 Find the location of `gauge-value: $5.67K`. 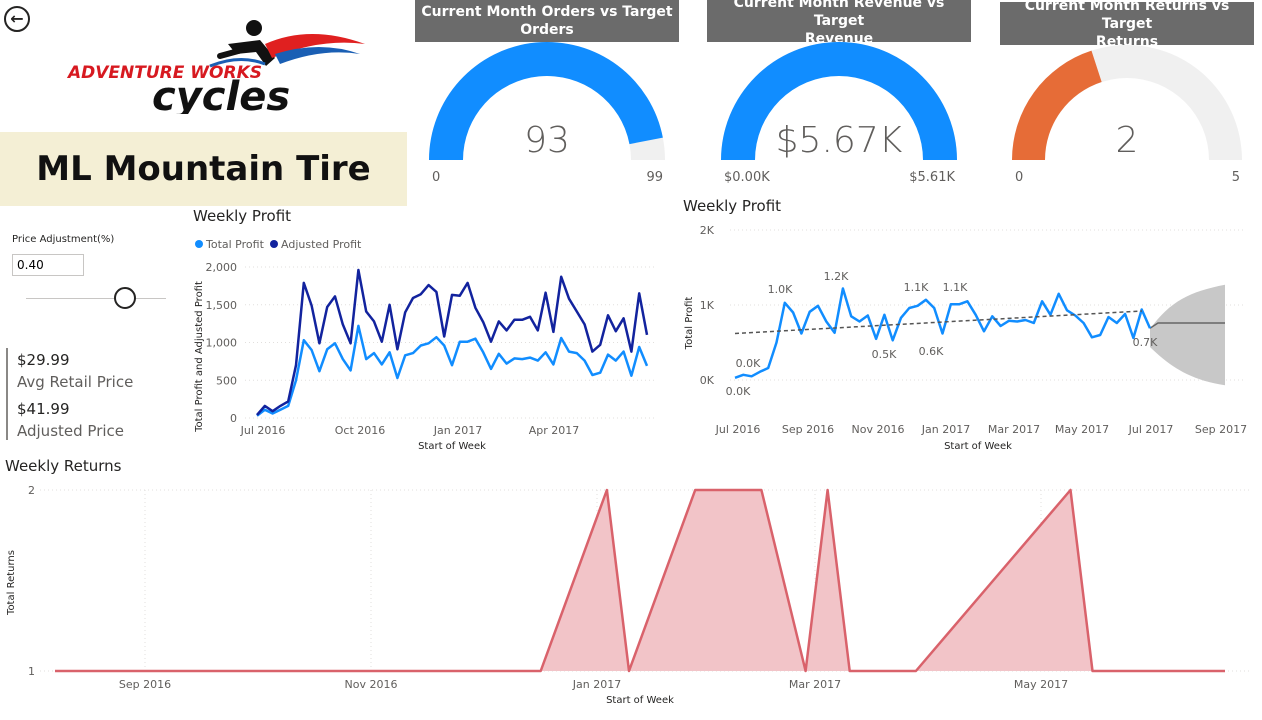

gauge-value: $5.67K is located at coordinates (839, 140).